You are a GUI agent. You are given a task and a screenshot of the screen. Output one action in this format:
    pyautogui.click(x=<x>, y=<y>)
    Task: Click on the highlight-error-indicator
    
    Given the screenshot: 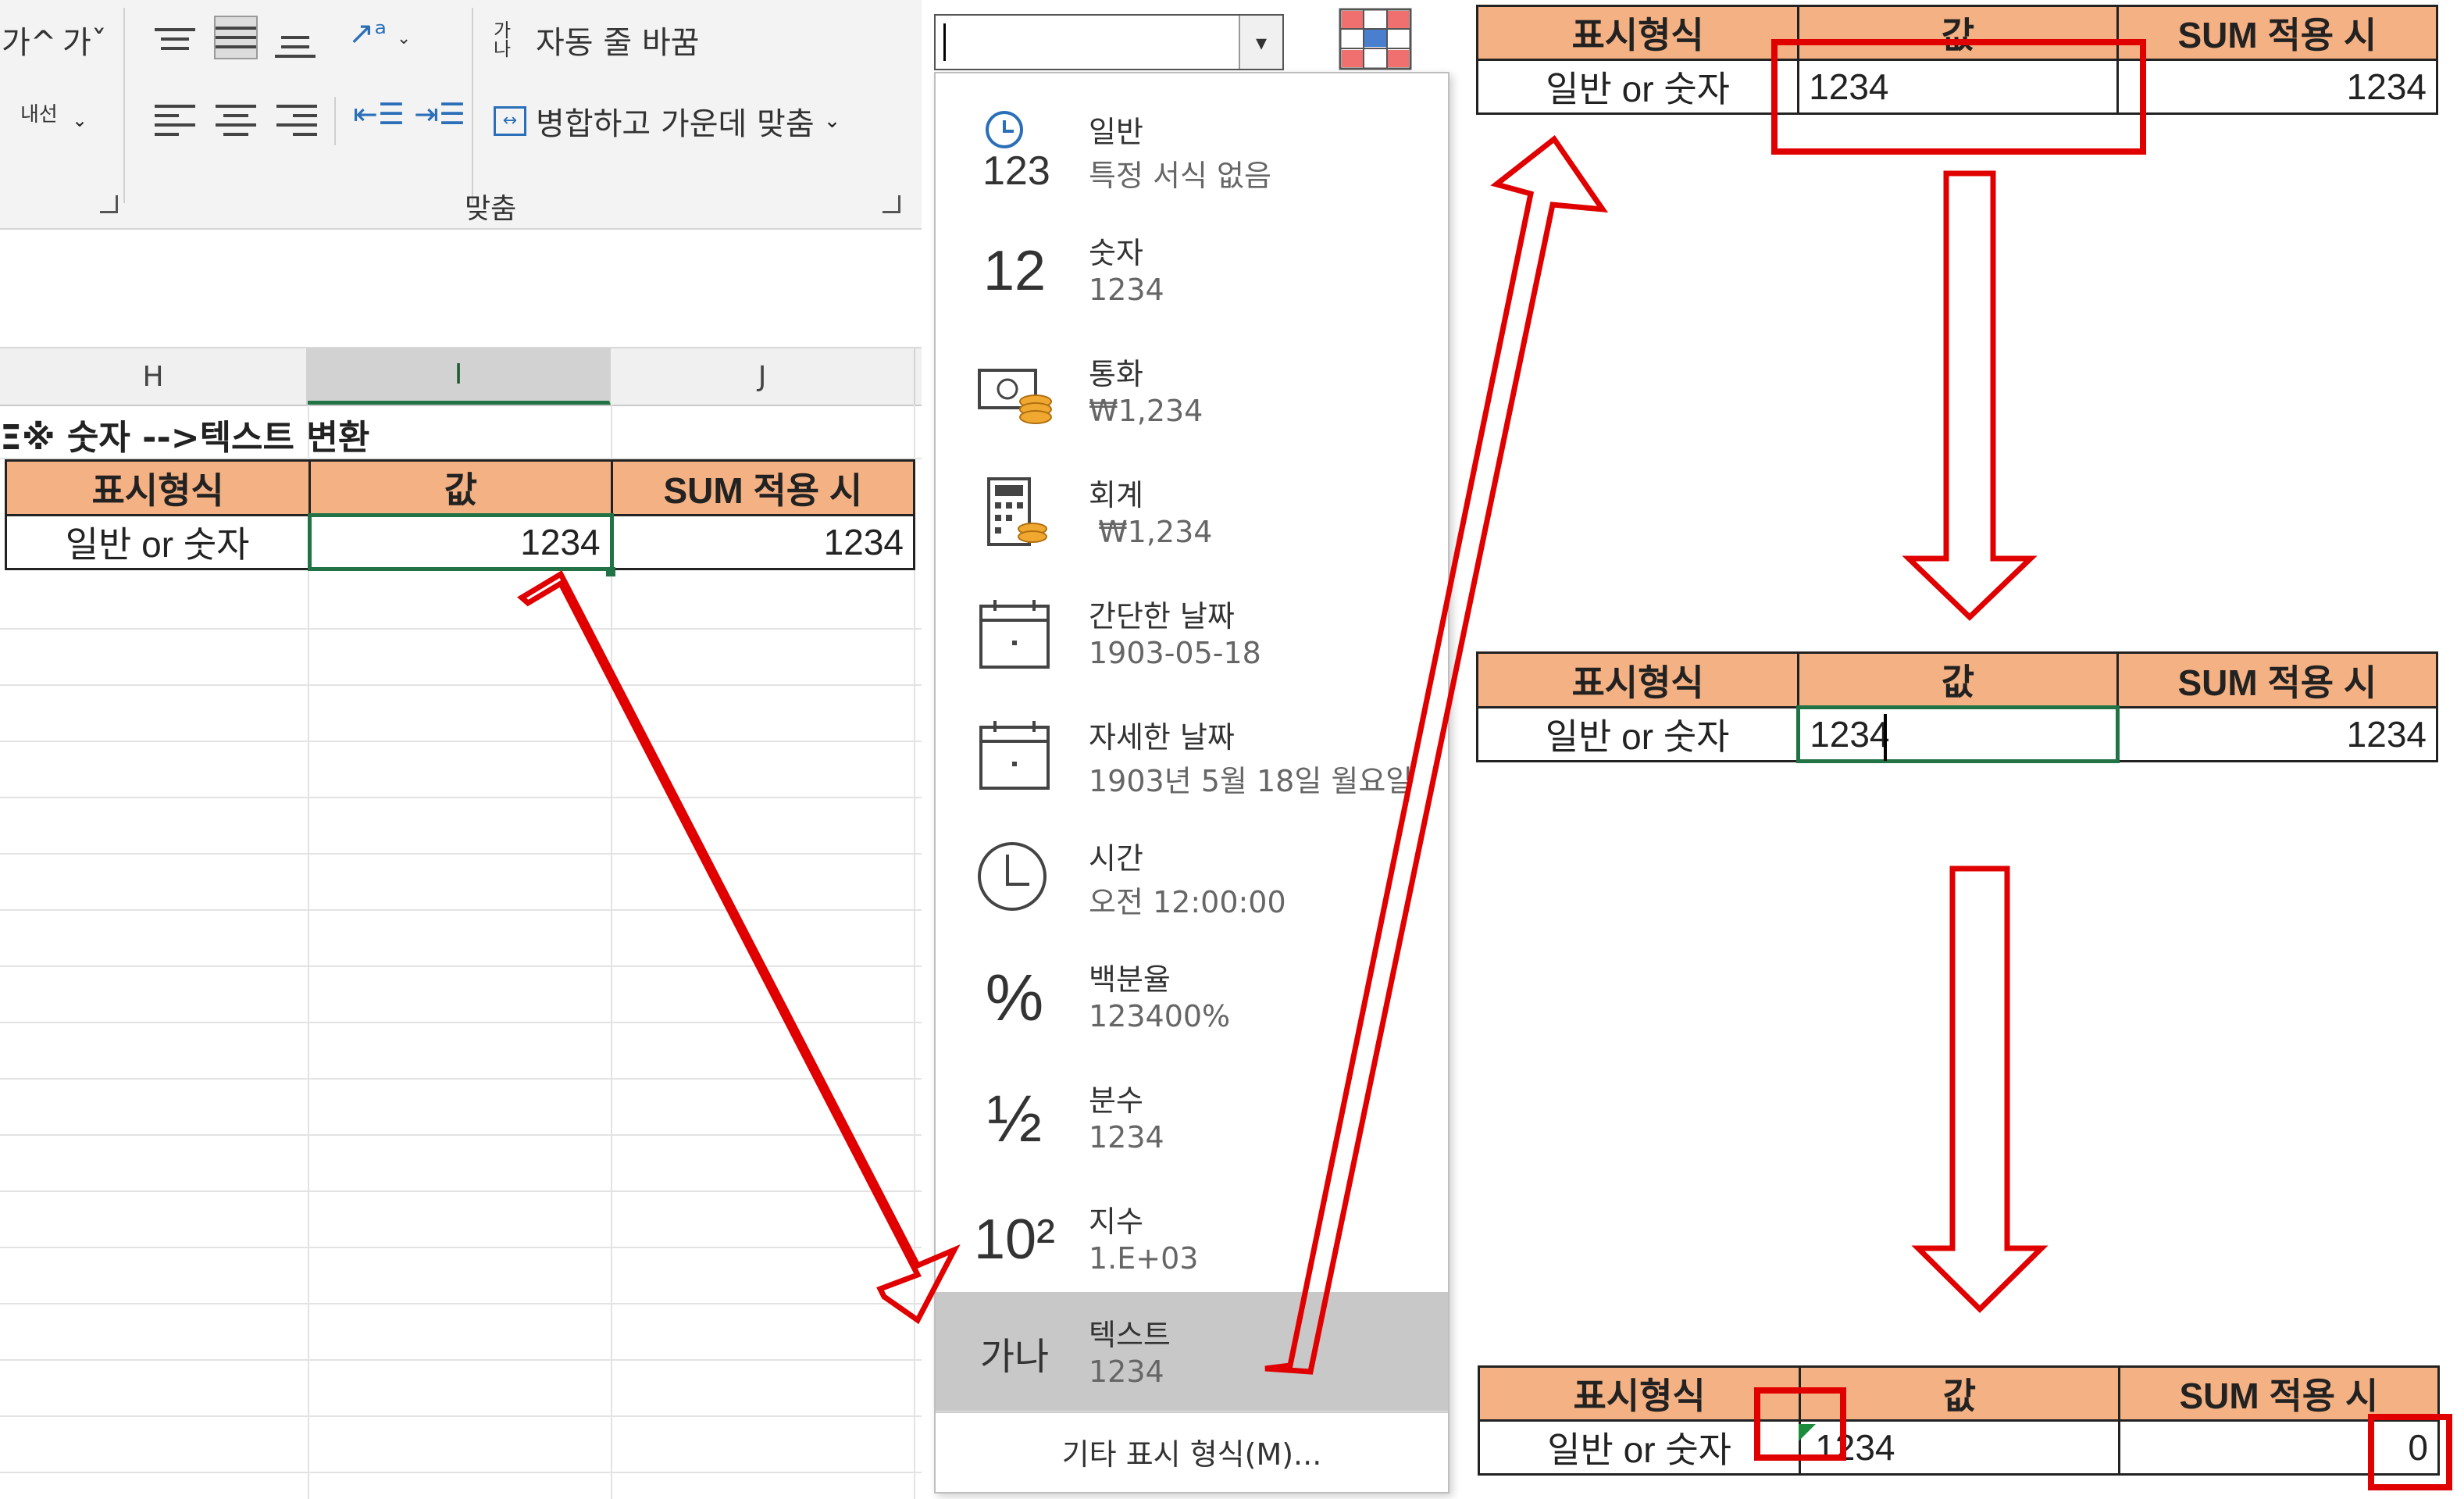 What is the action you would take?
    pyautogui.click(x=1800, y=1424)
    